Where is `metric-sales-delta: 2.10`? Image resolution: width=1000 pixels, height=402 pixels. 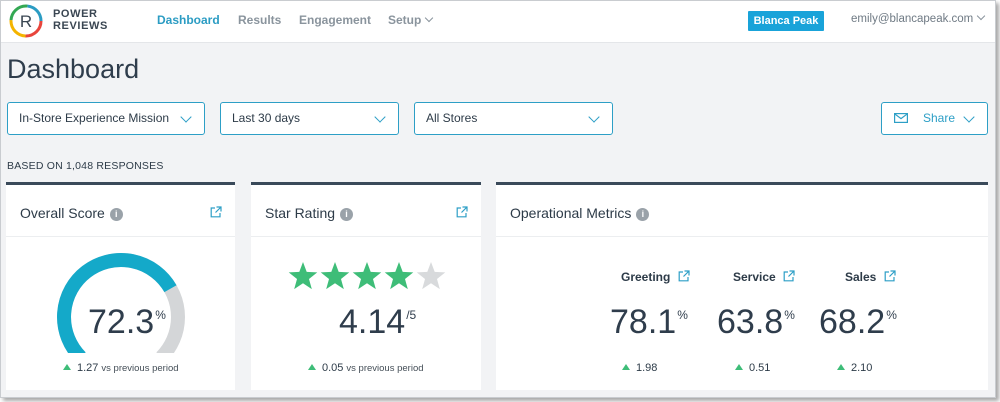
metric-sales-delta: 2.10 is located at coordinates (854, 368).